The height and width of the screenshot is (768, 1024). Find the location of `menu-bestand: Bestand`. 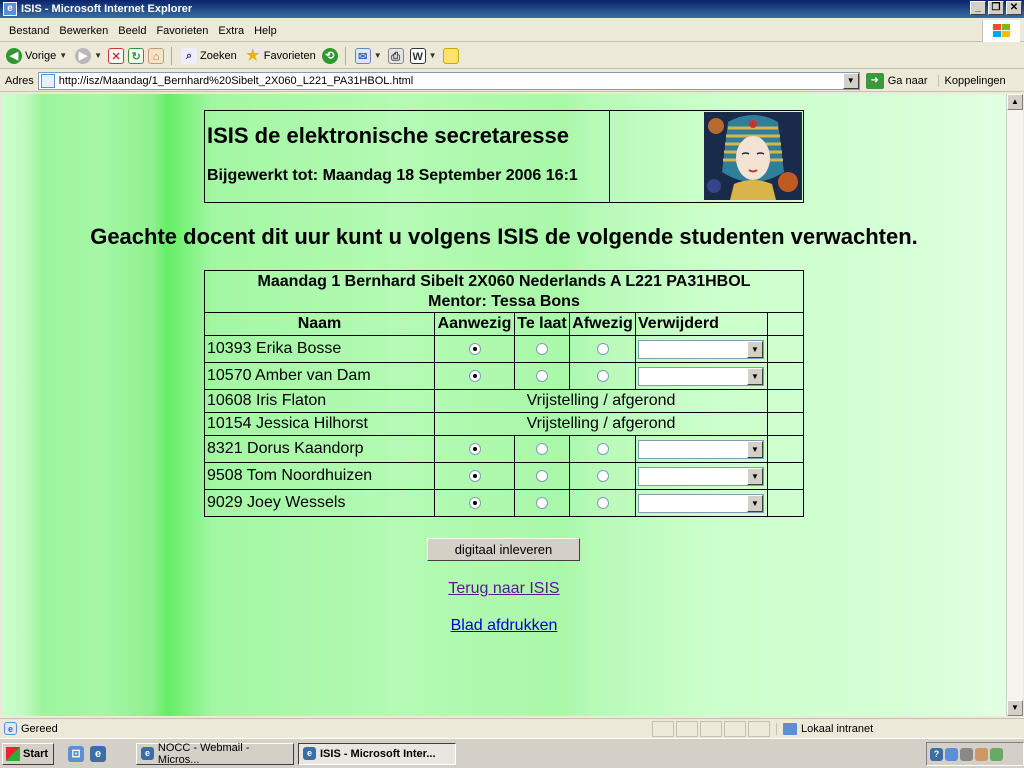

menu-bestand: Bestand is located at coordinates (29, 31).